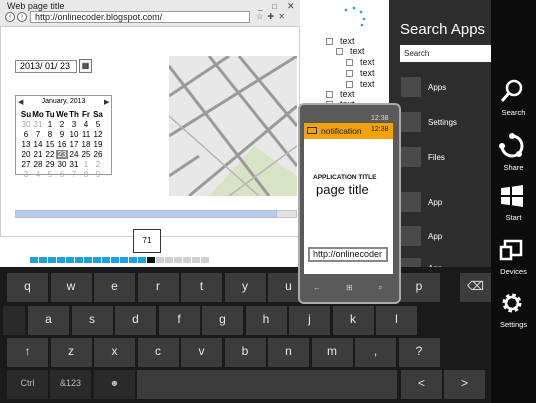 The image size is (536, 403). I want to click on calendar-day: 21, so click(38, 154).